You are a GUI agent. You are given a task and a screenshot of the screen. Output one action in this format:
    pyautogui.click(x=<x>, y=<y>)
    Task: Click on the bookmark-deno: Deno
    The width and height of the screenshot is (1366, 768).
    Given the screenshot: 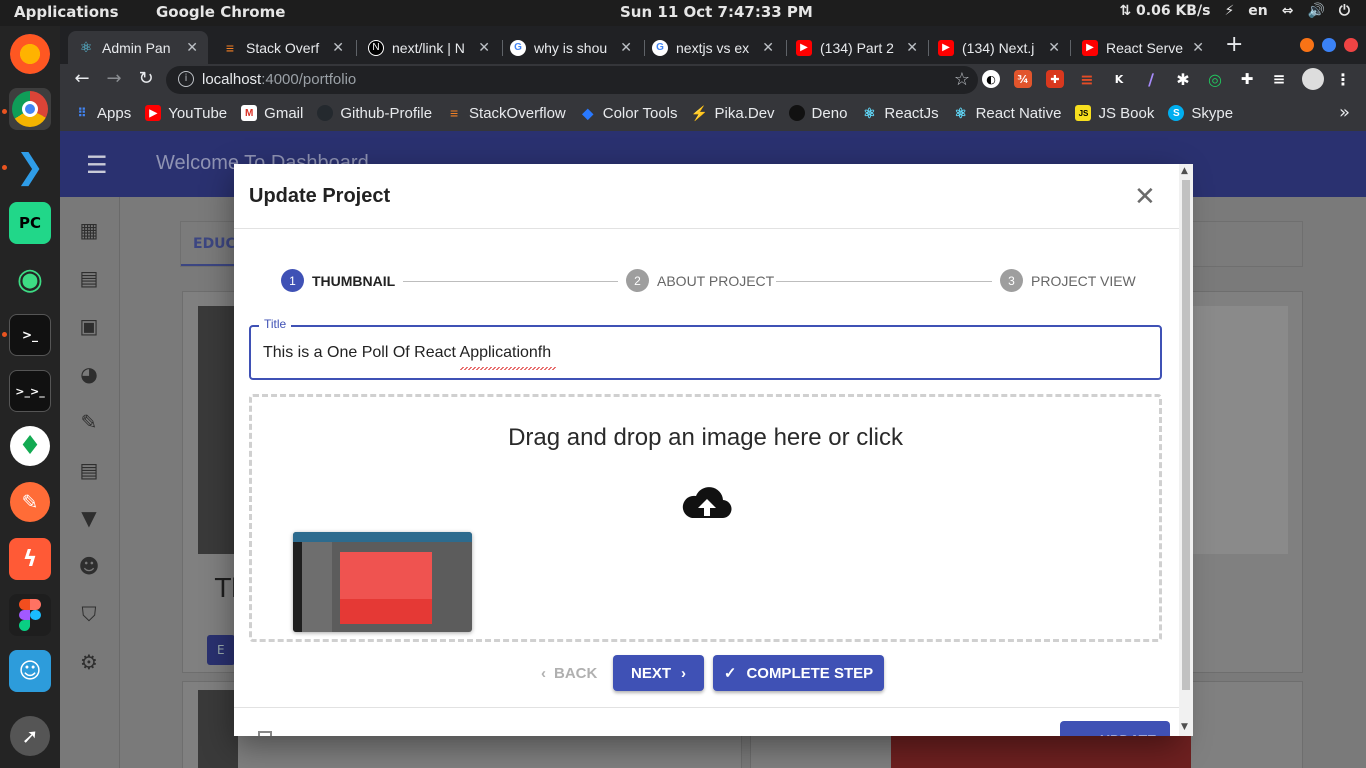 What is the action you would take?
    pyautogui.click(x=817, y=113)
    